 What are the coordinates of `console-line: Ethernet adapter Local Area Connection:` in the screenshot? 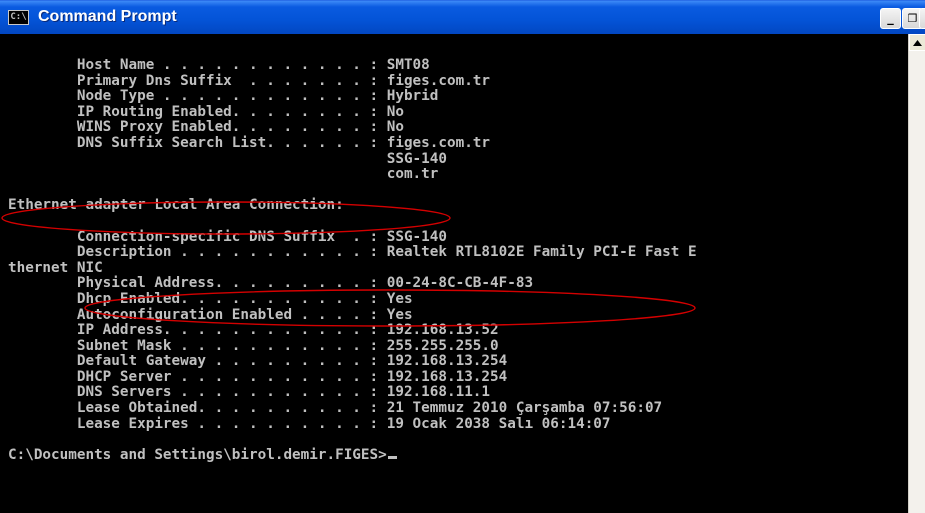 It's located at (176, 205).